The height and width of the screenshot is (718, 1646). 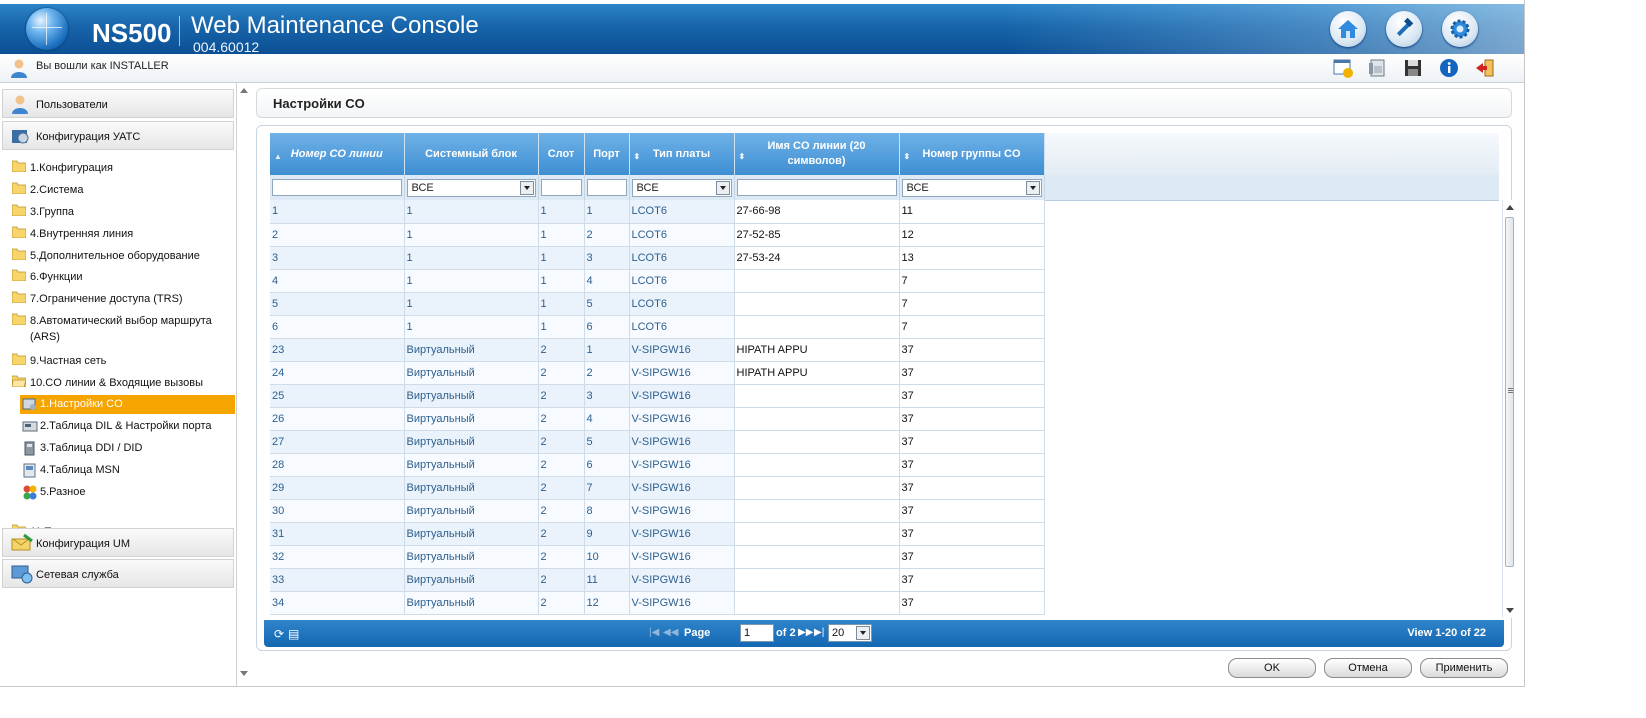 I want to click on filter-port-input, so click(x=606, y=187).